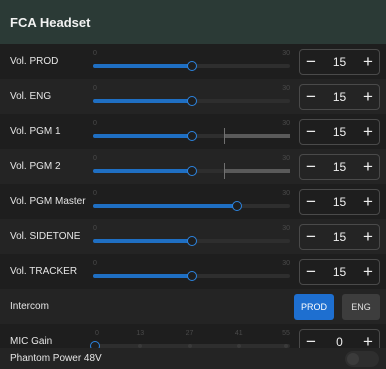 The width and height of the screenshot is (386, 369). What do you see at coordinates (193, 358) in the screenshot?
I see `phantom-row: Phantom Power 48V` at bounding box center [193, 358].